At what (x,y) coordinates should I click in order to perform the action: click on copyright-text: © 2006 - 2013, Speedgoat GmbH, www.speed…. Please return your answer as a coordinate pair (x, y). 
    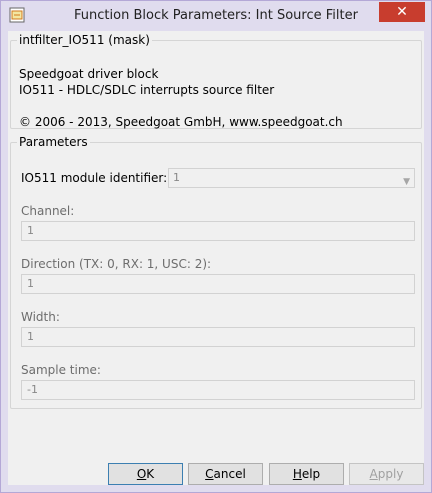
    Looking at the image, I should click on (181, 122).